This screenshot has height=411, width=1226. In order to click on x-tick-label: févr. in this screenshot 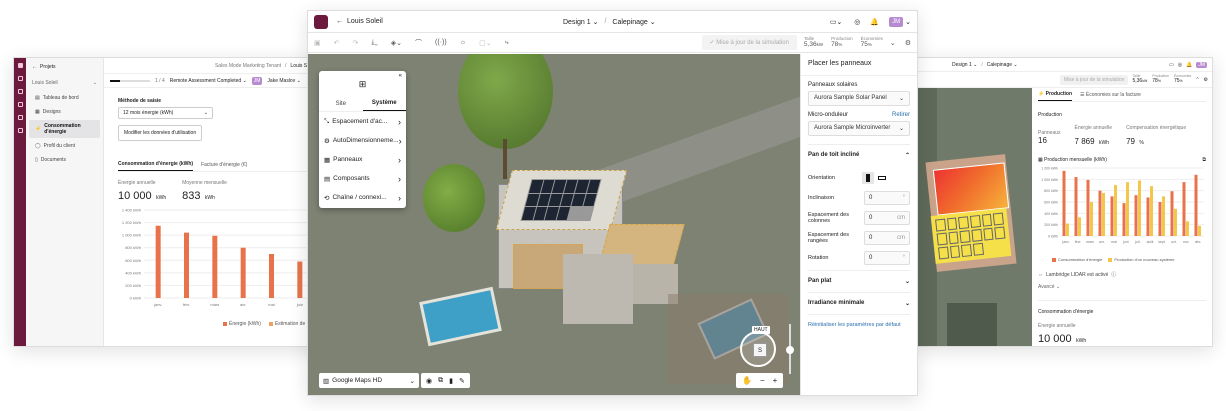, I will do `click(1078, 242)`.